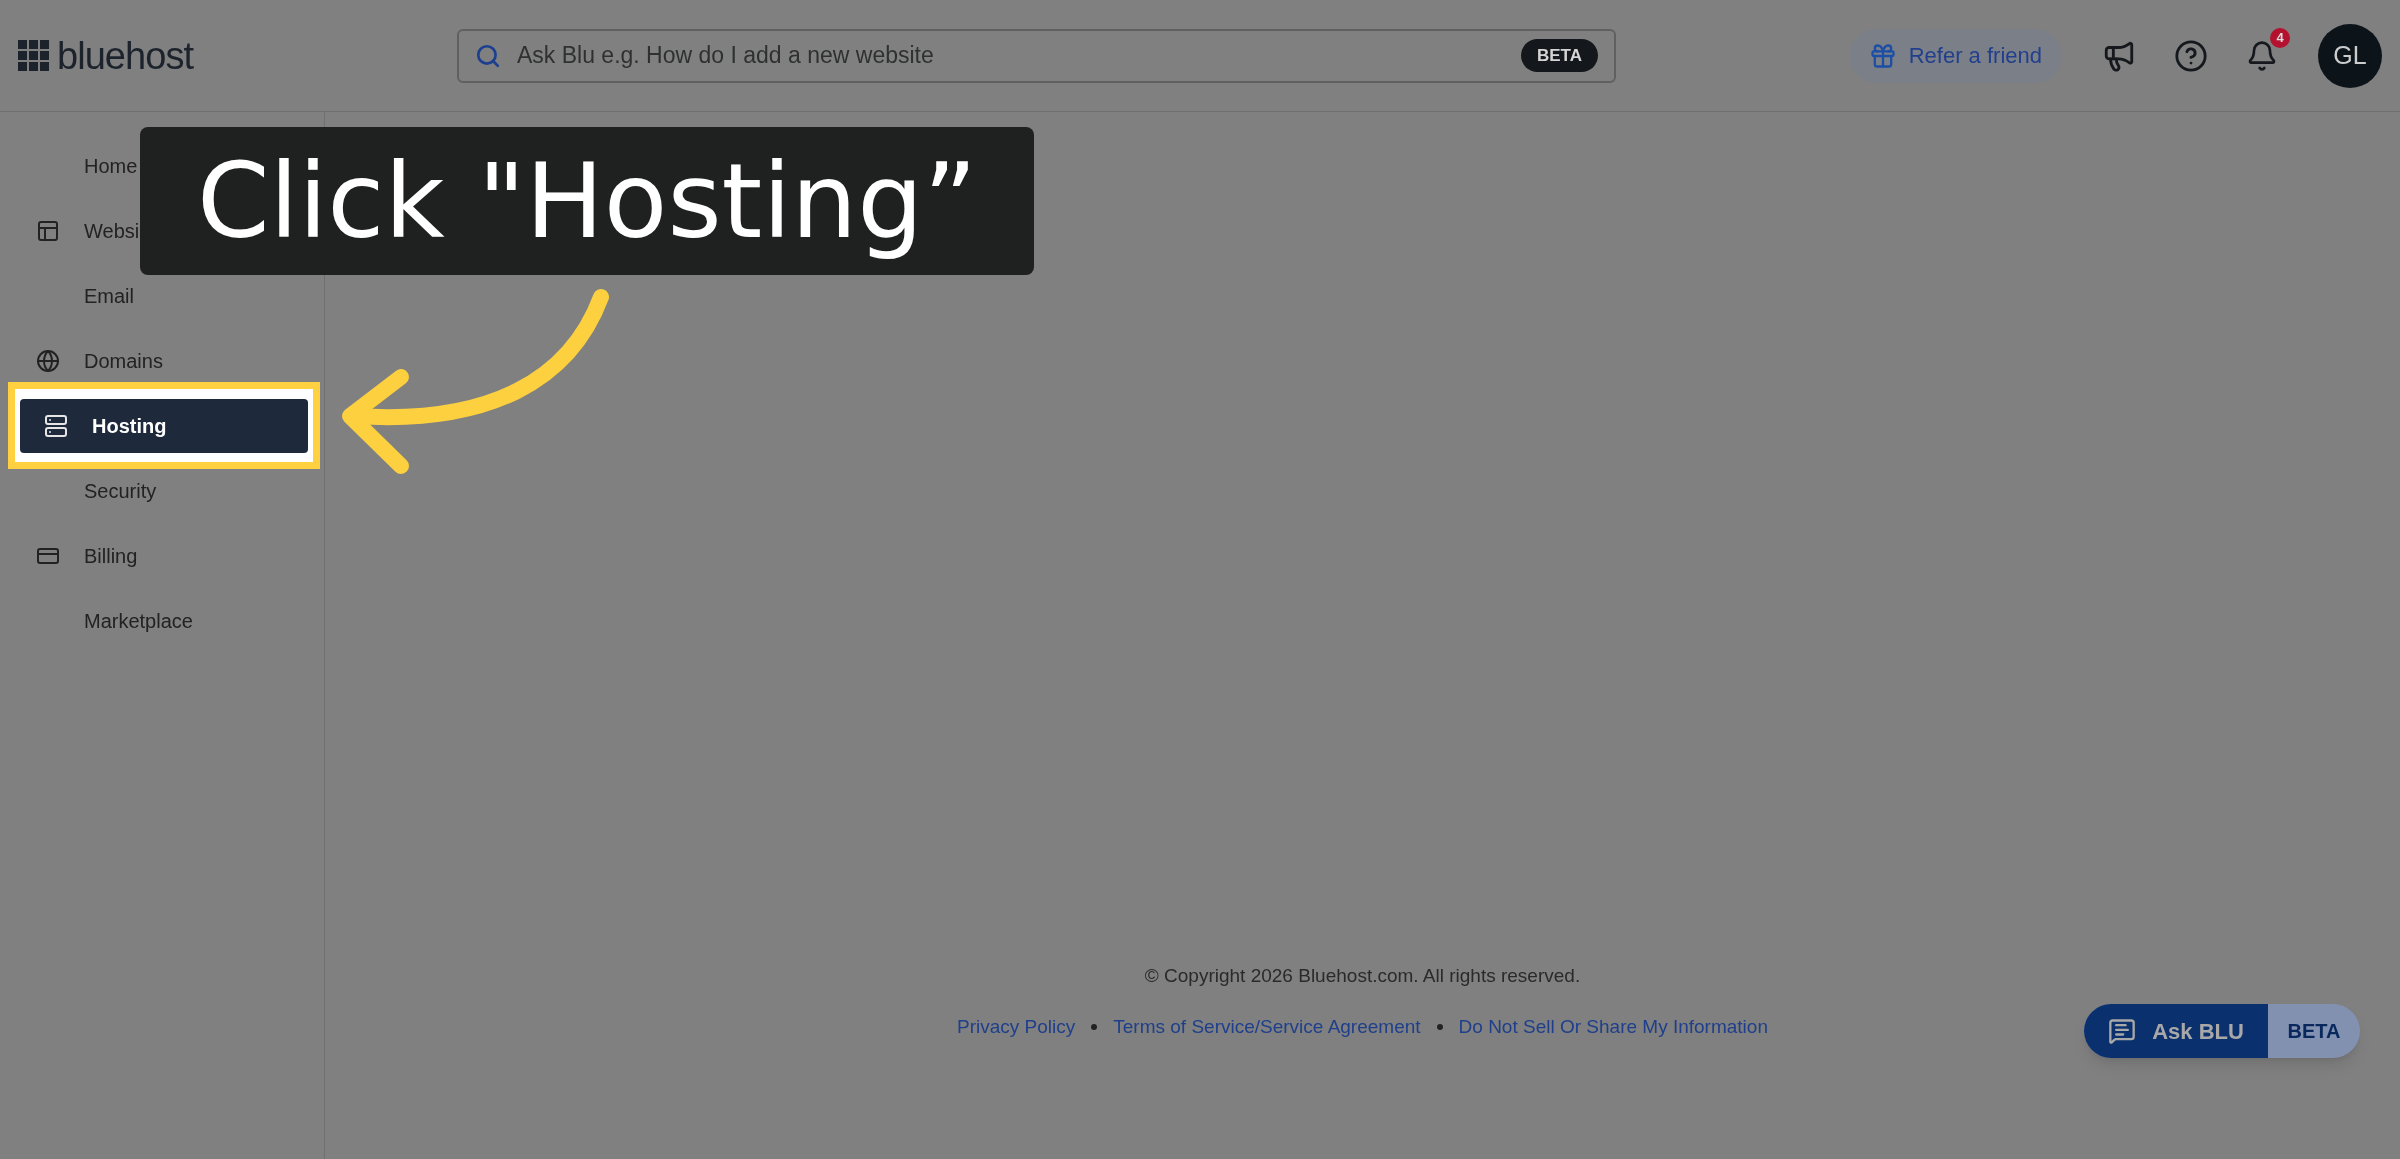 This screenshot has height=1159, width=2400. I want to click on server-icon, so click(56, 425).